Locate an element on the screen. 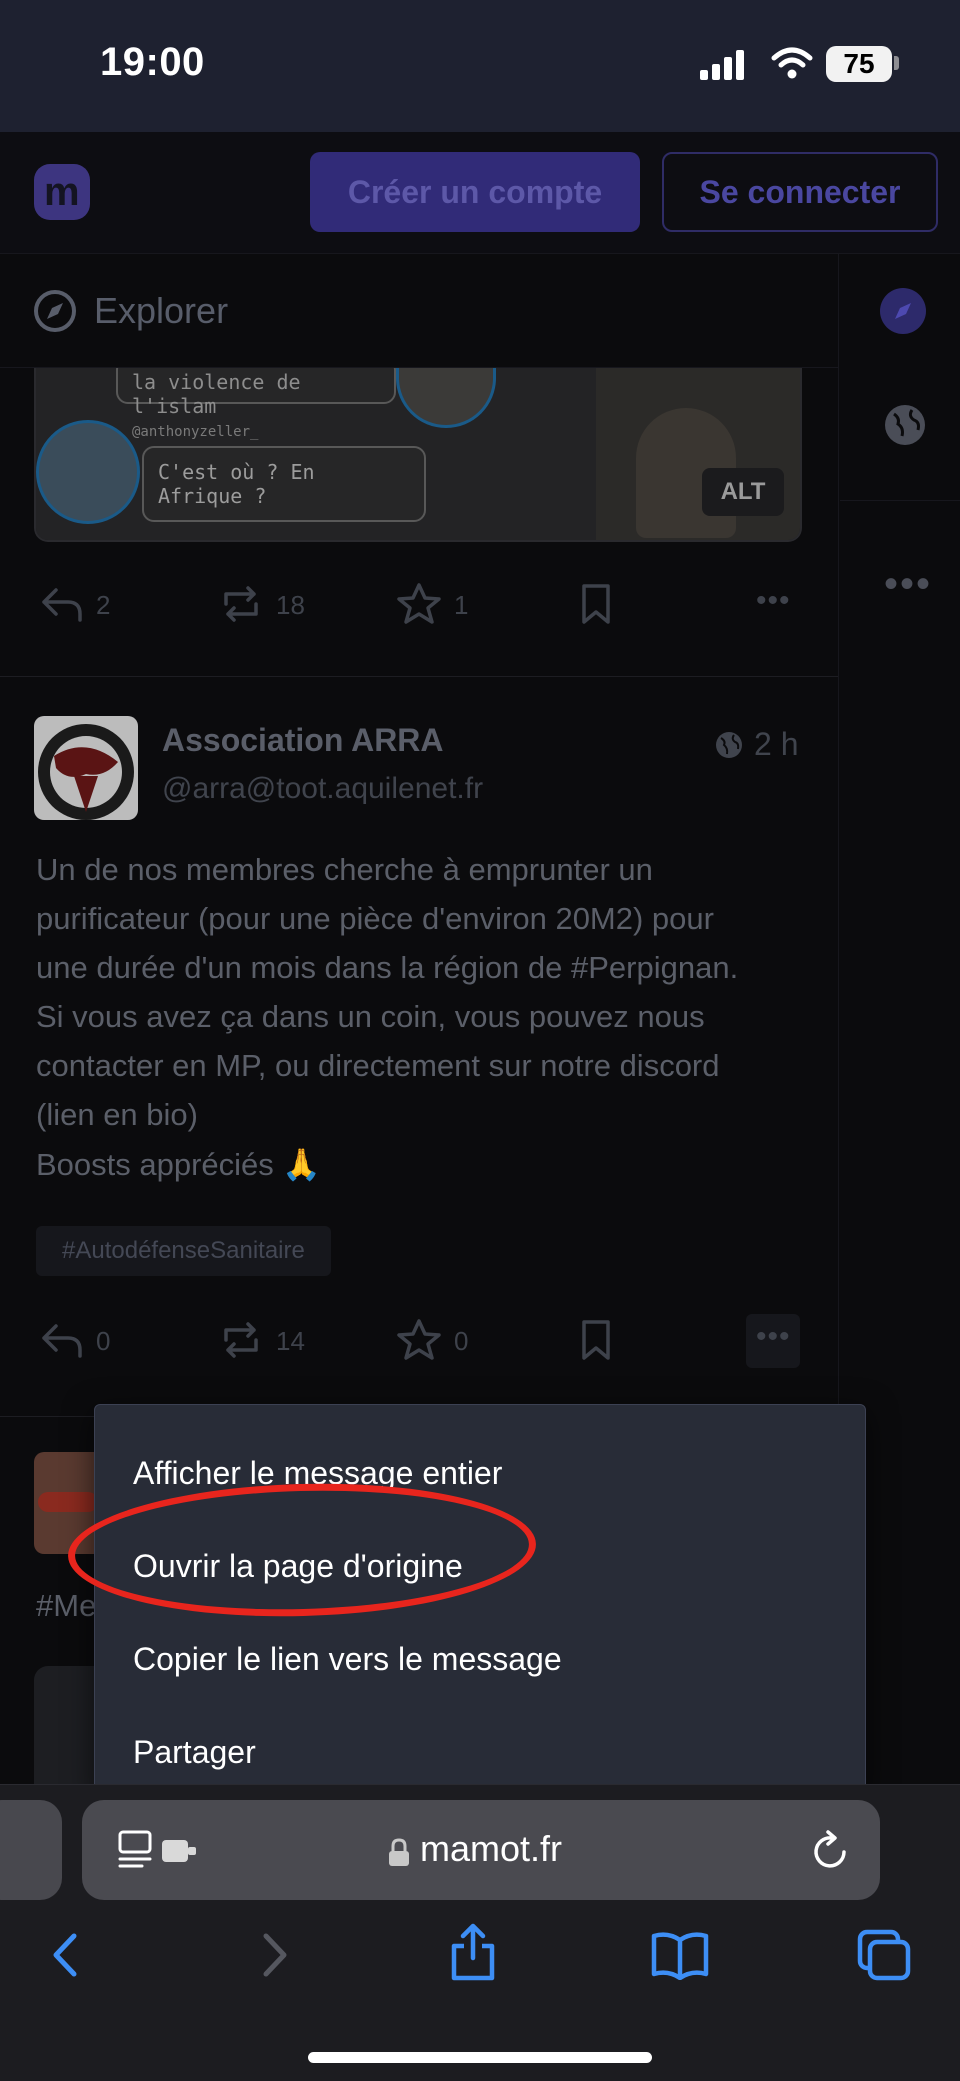 The width and height of the screenshot is (960, 2081). login-button: Se connecter is located at coordinates (800, 192).